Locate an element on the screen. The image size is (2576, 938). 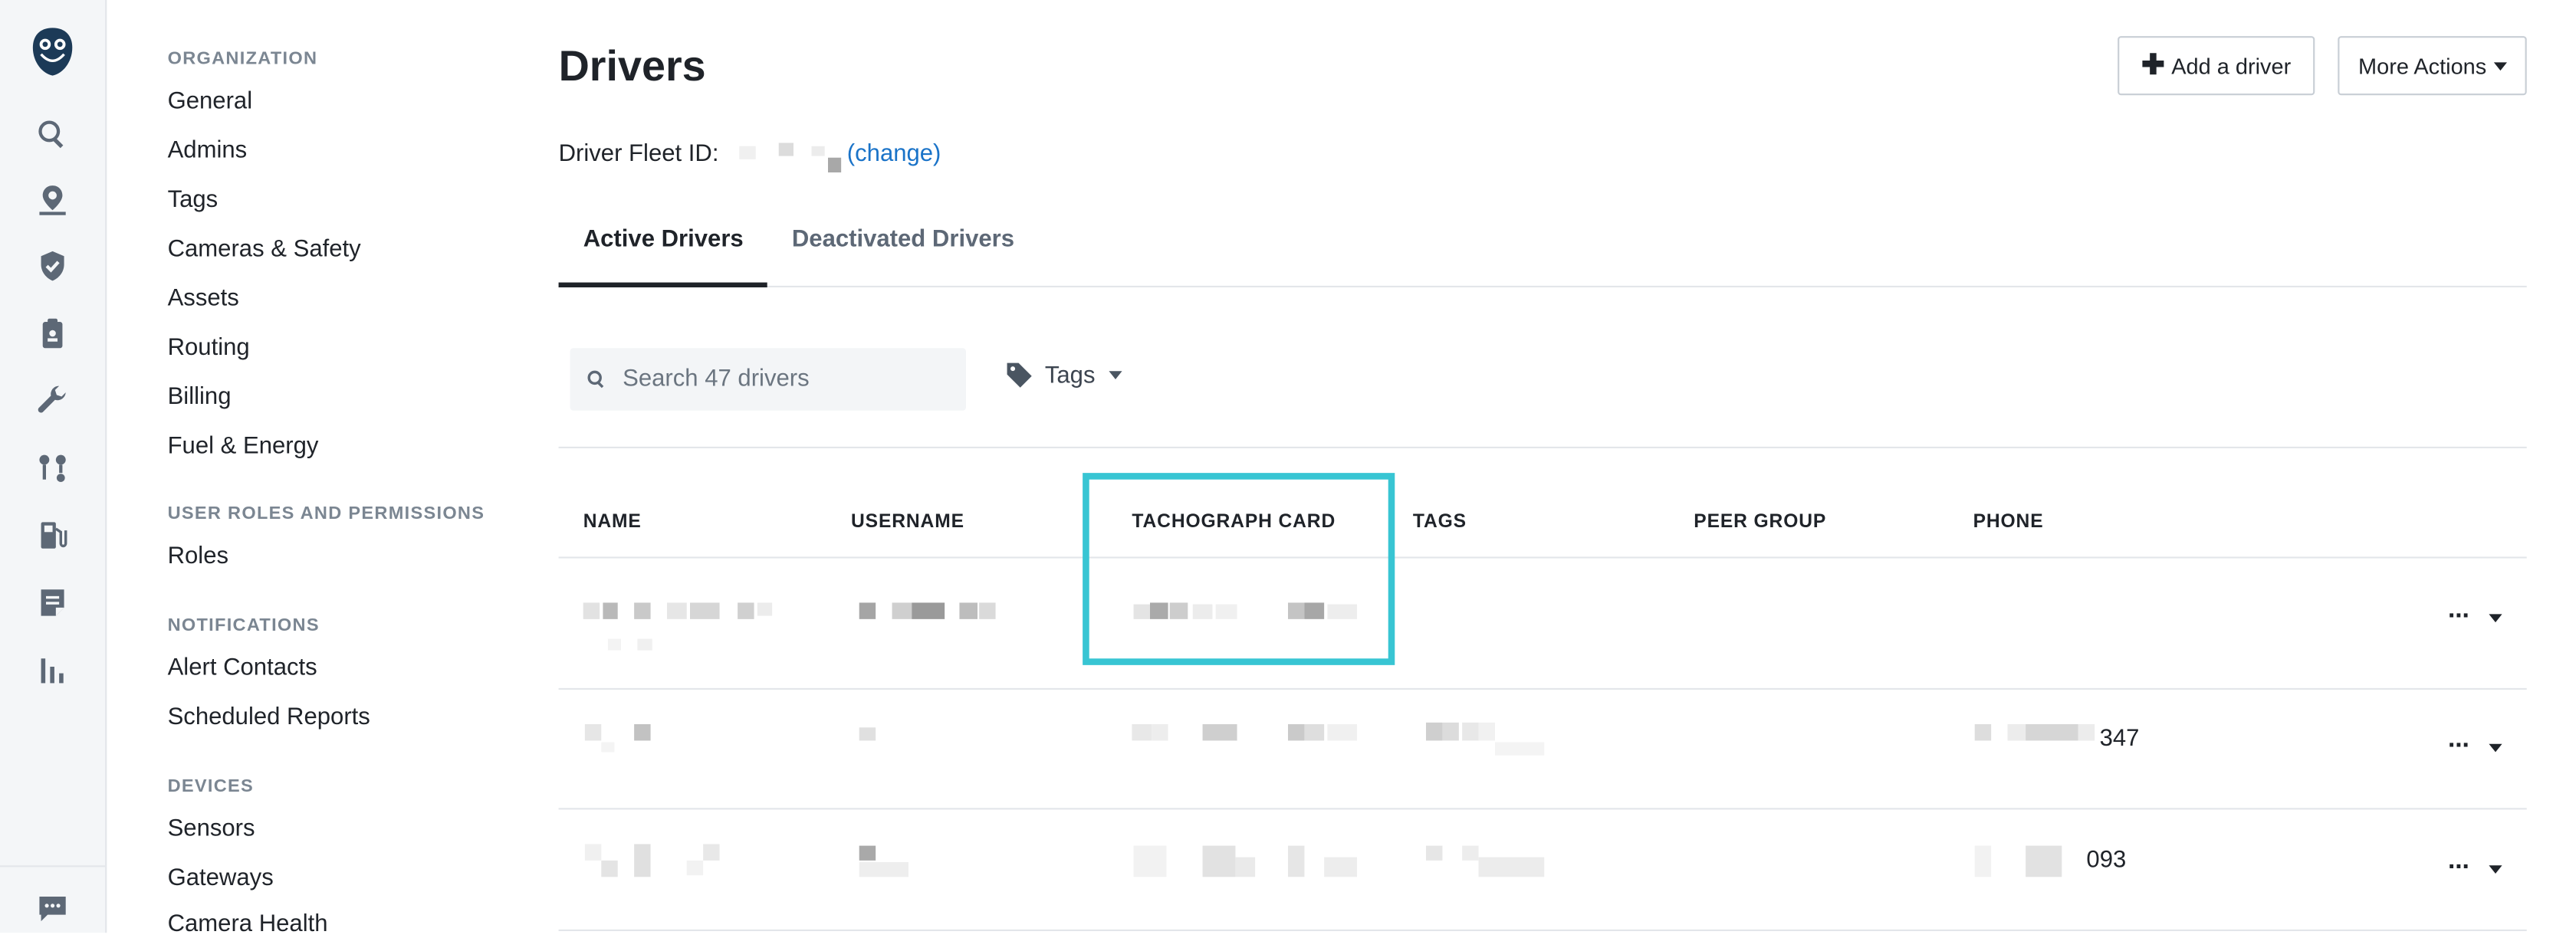
nav-item-assets: Assets is located at coordinates (204, 299).